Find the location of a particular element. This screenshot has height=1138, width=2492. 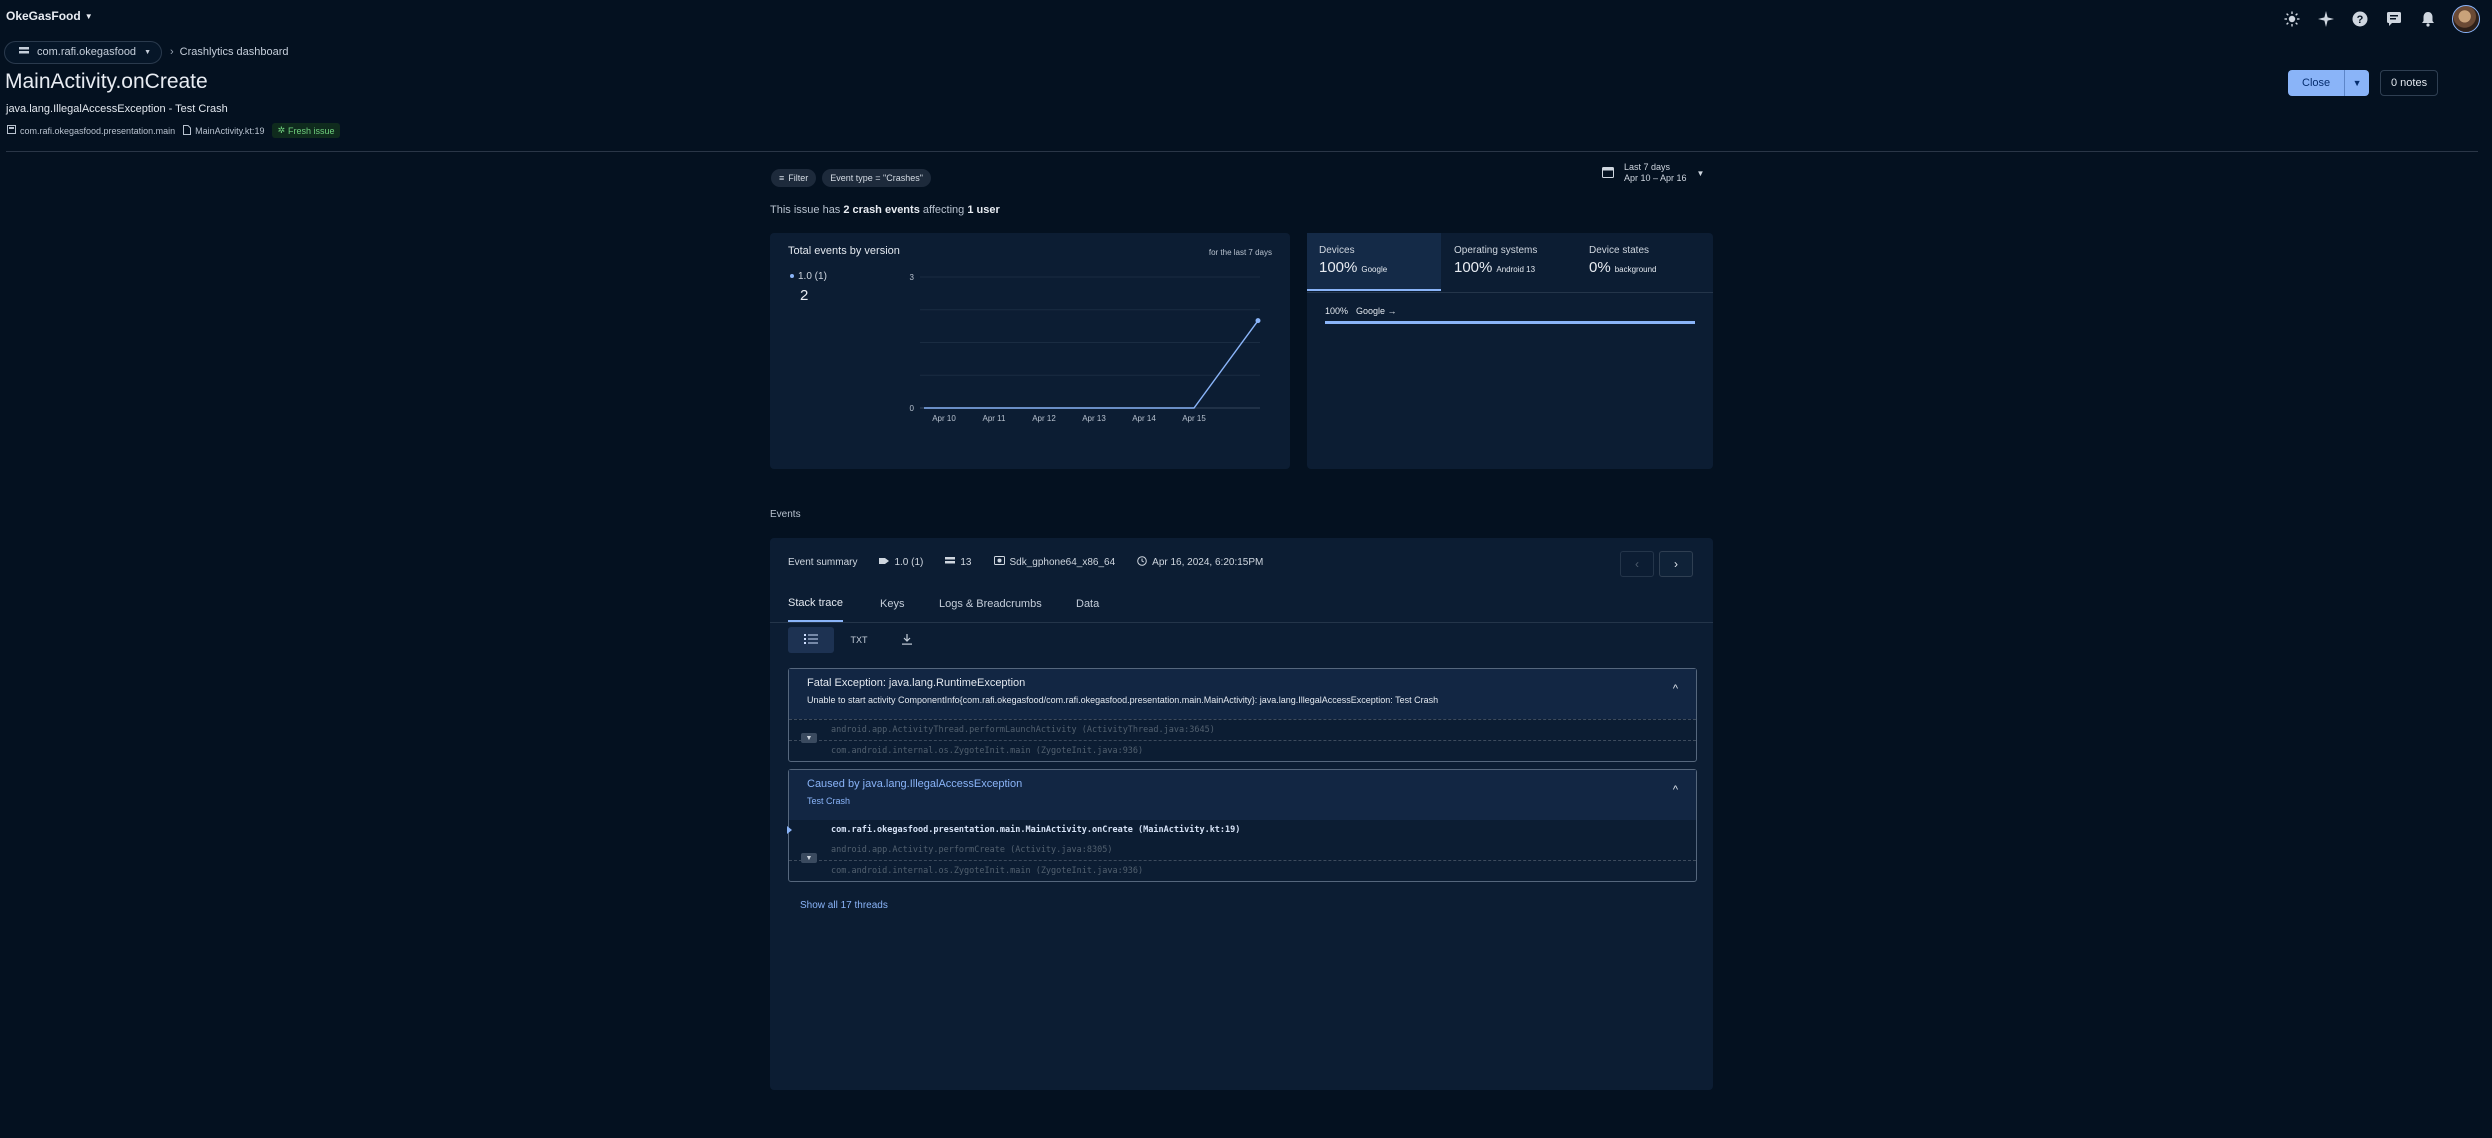

list-icon is located at coordinates (811, 640).